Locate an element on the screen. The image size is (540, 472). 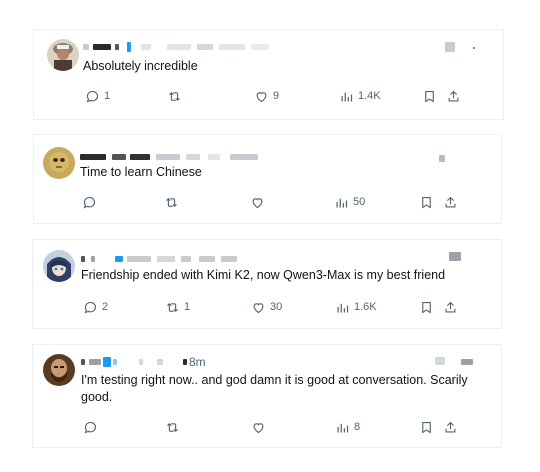
view-count: 8 is located at coordinates (357, 427).